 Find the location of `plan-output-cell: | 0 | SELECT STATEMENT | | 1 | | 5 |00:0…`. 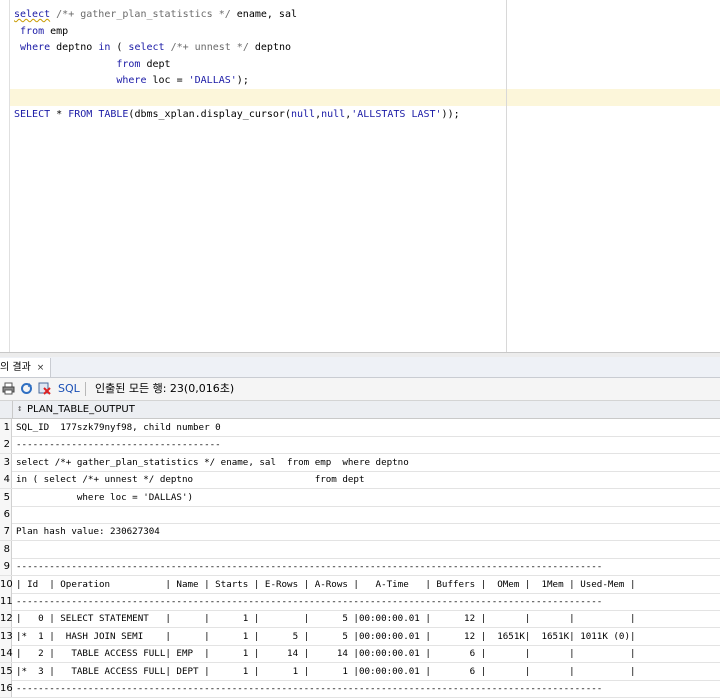

plan-output-cell: | 0 | SELECT STATEMENT | | 1 | | 5 |00:0… is located at coordinates (326, 618).